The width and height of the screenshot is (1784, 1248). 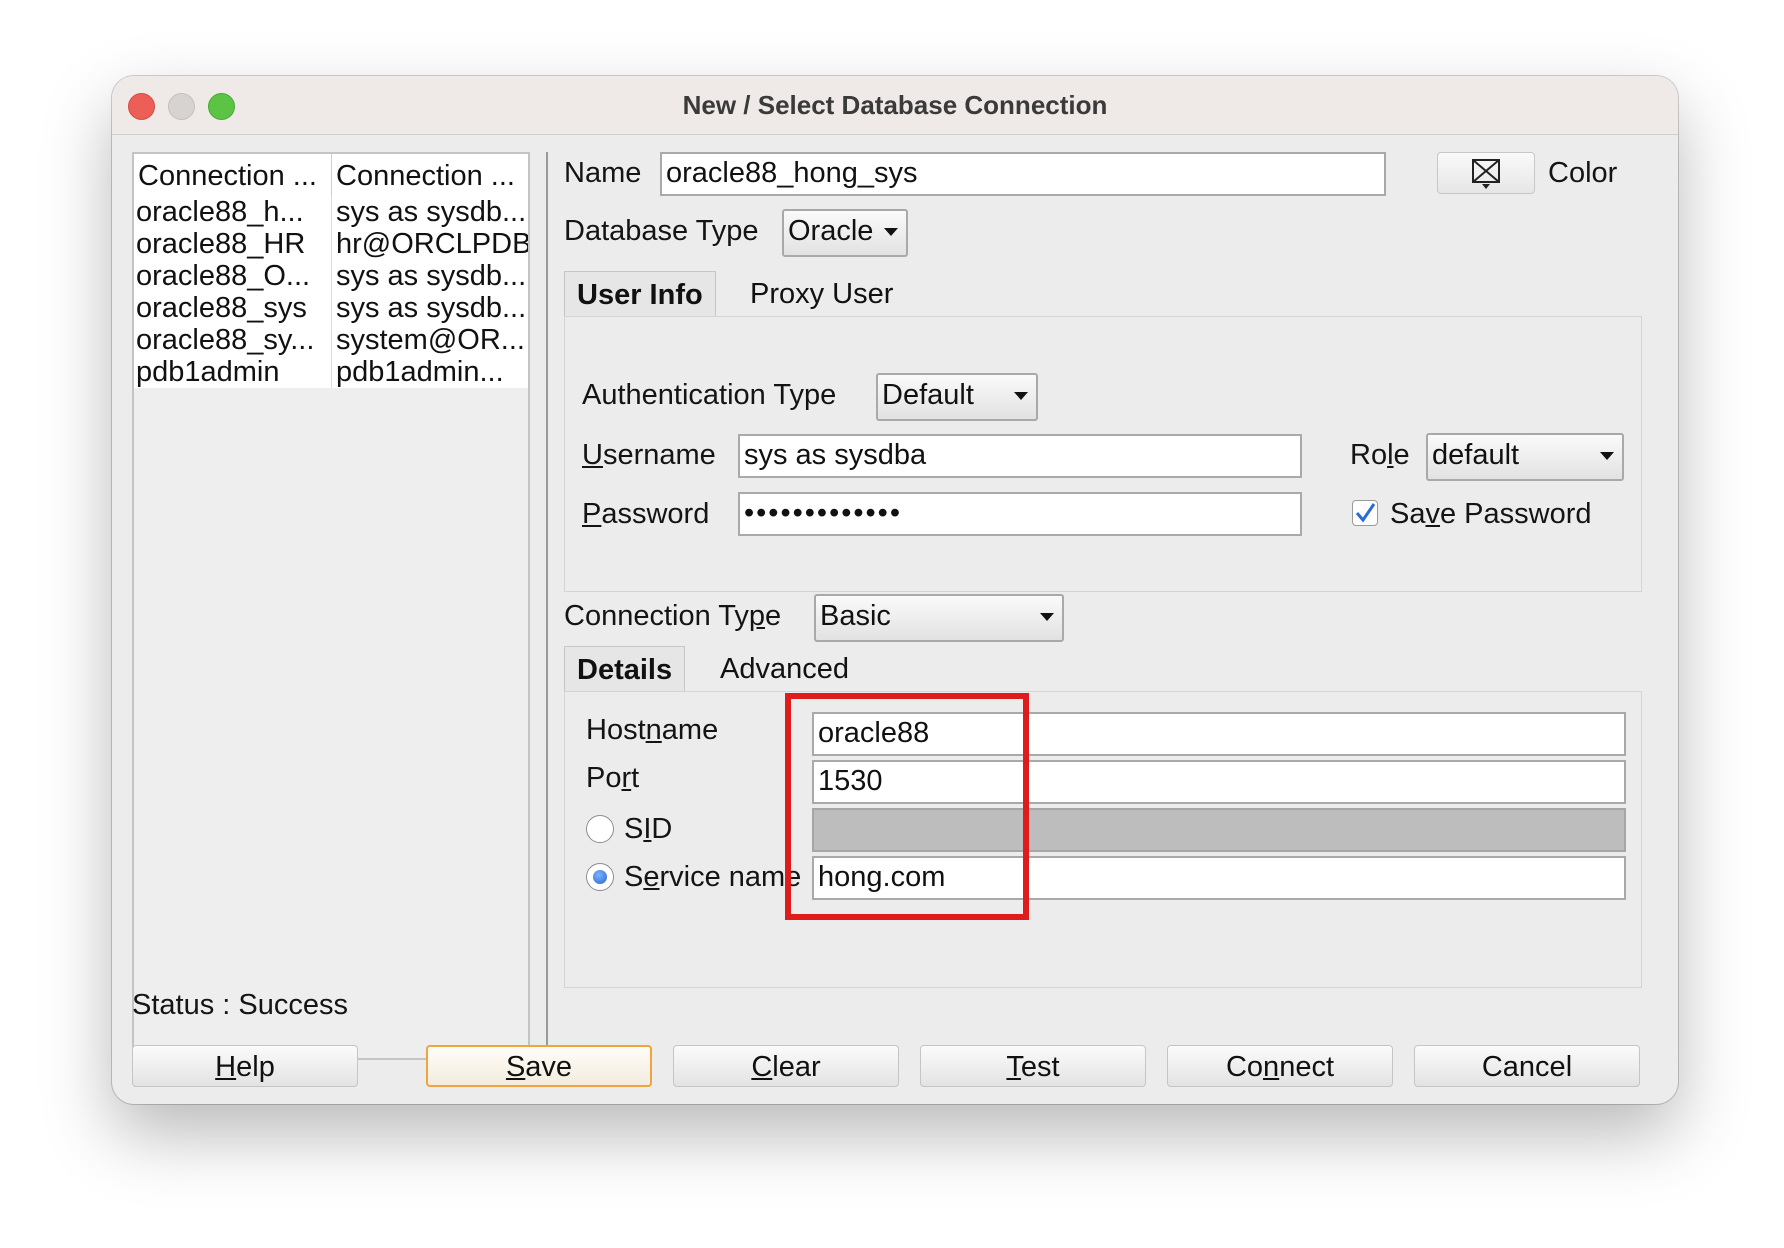 I want to click on tab-details: Details, so click(x=625, y=669).